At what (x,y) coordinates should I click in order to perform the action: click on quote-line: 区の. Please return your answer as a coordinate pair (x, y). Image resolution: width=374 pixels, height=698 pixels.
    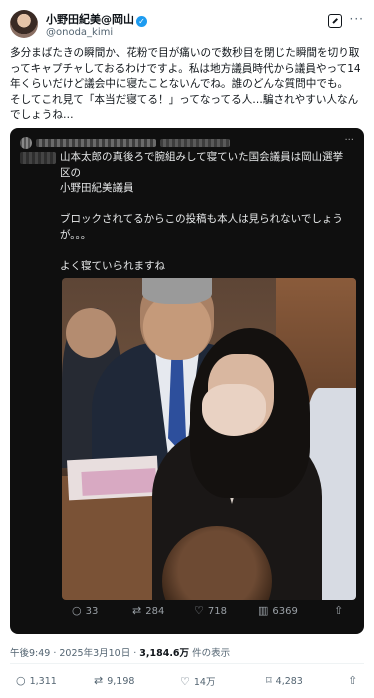
    Looking at the image, I should click on (70, 172).